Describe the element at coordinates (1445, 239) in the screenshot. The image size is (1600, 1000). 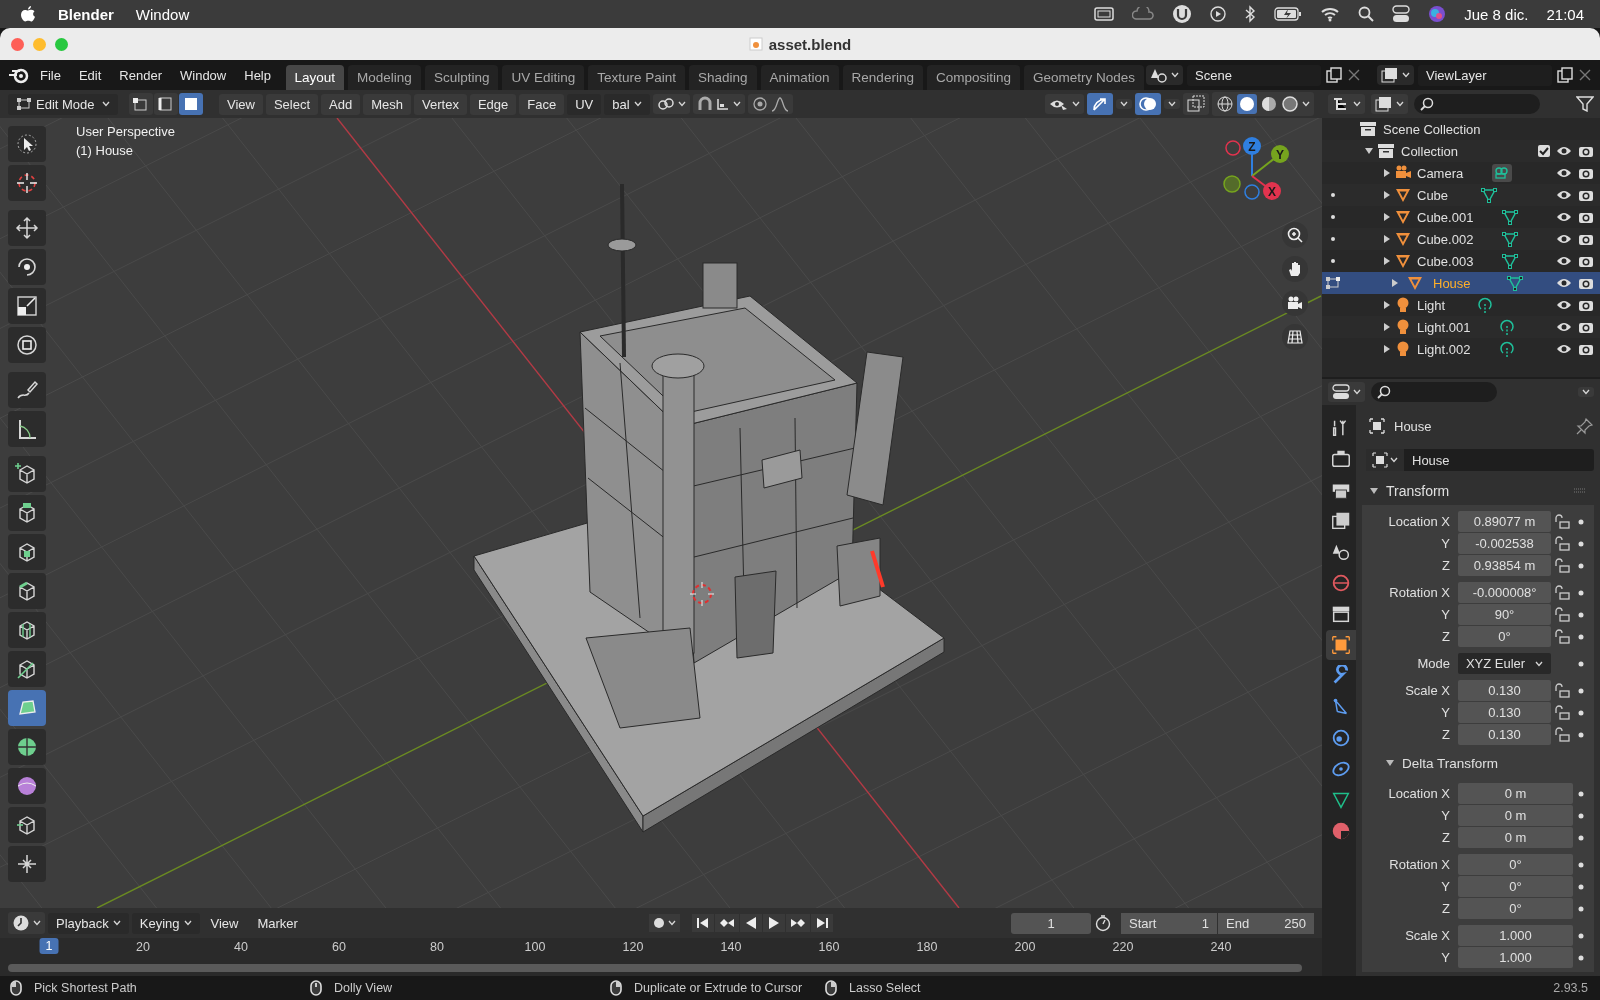
I see `object-name: Cube.002` at that location.